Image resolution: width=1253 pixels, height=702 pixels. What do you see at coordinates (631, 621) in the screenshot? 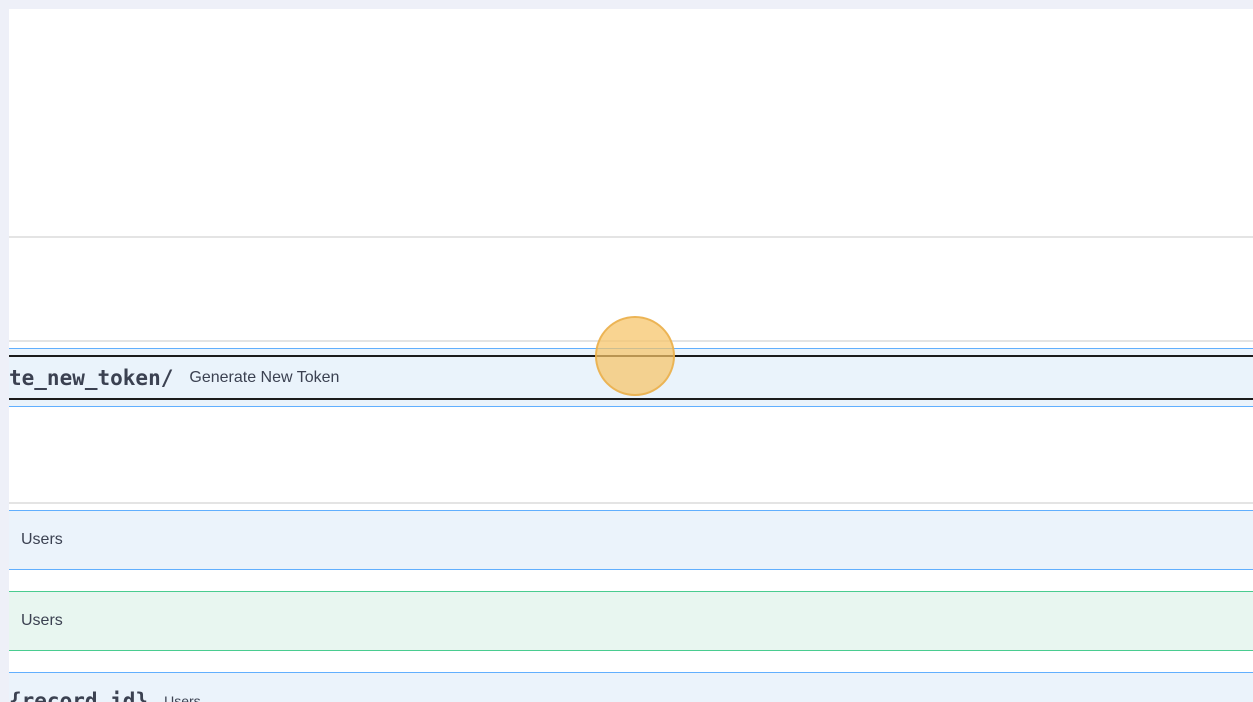
I see `operation-users-post: Users` at bounding box center [631, 621].